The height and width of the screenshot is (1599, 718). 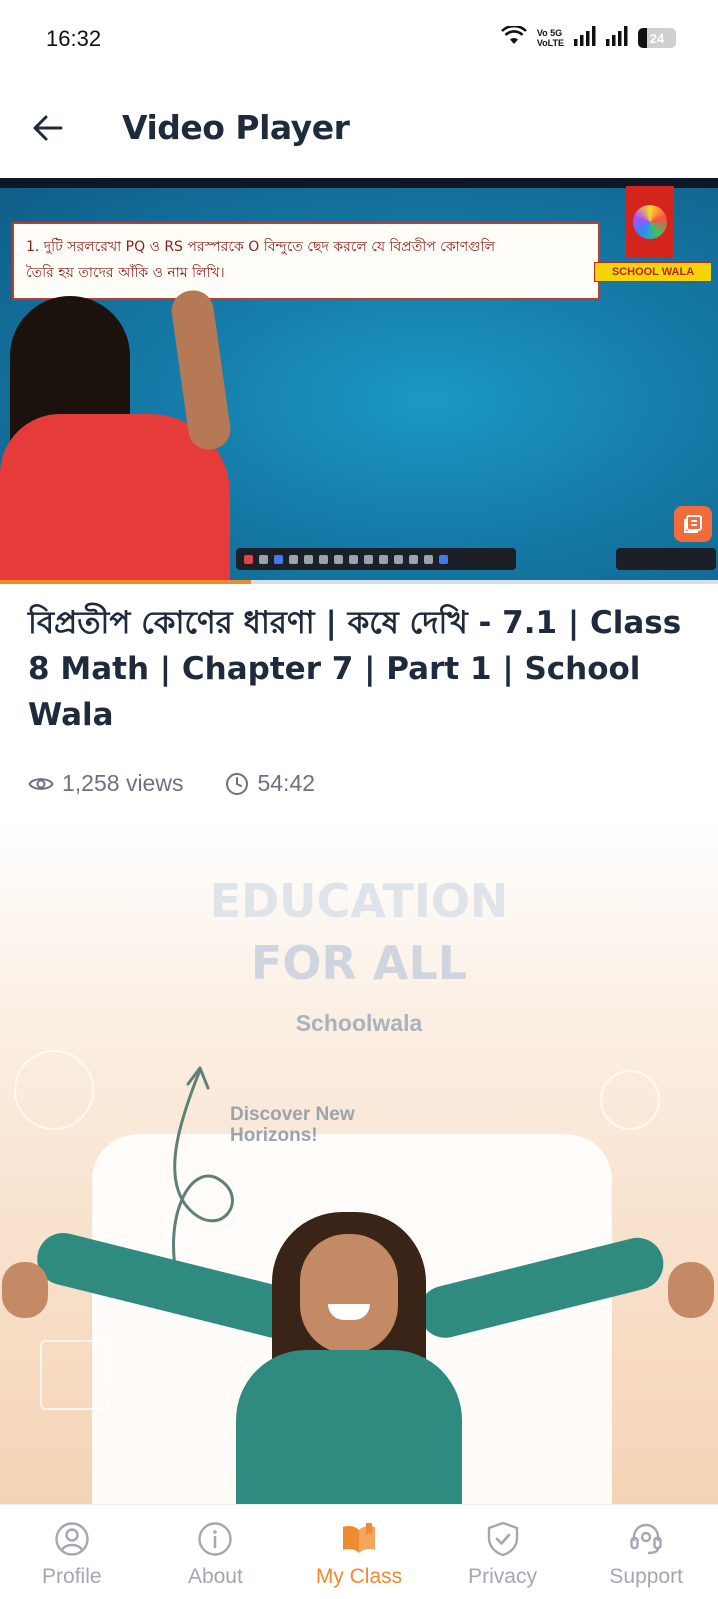 What do you see at coordinates (428, 559) in the screenshot?
I see `settings-icon` at bounding box center [428, 559].